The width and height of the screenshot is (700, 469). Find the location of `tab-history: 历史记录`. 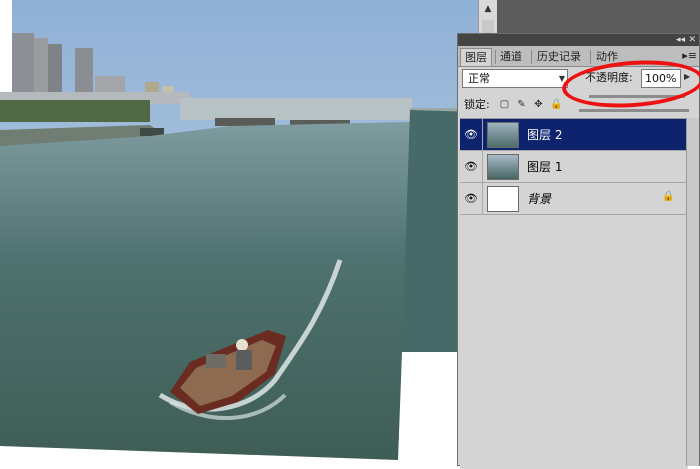

tab-history: 历史记录 is located at coordinates (559, 57).